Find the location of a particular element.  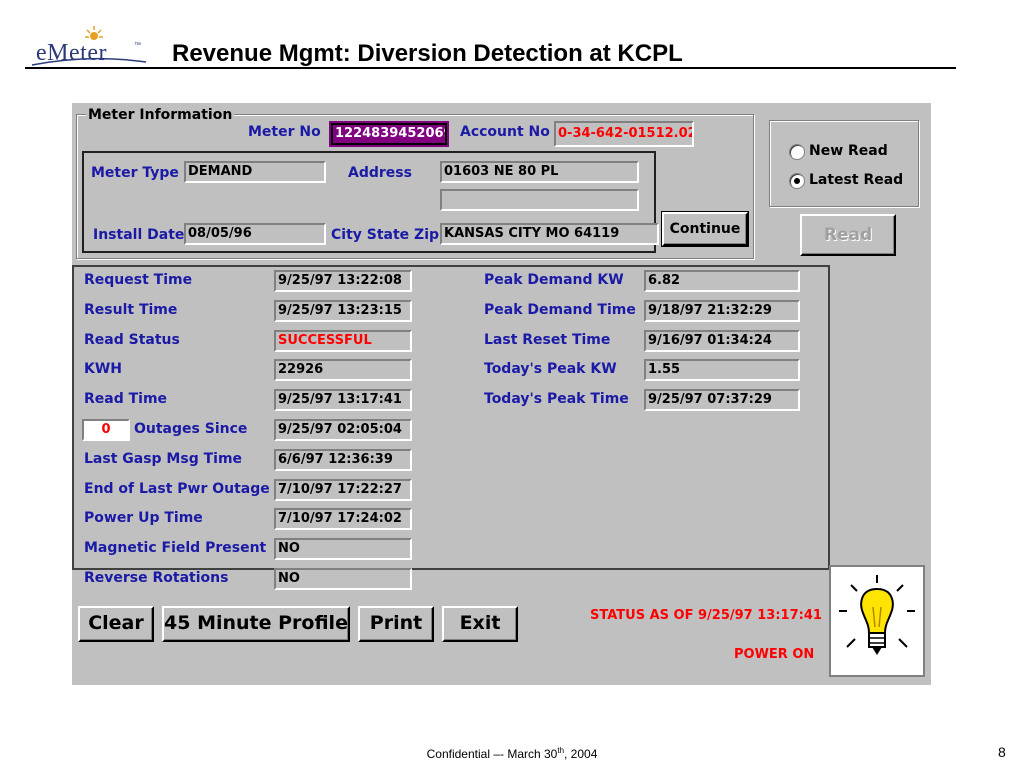

power-status-bulb-icon is located at coordinates (877, 621).